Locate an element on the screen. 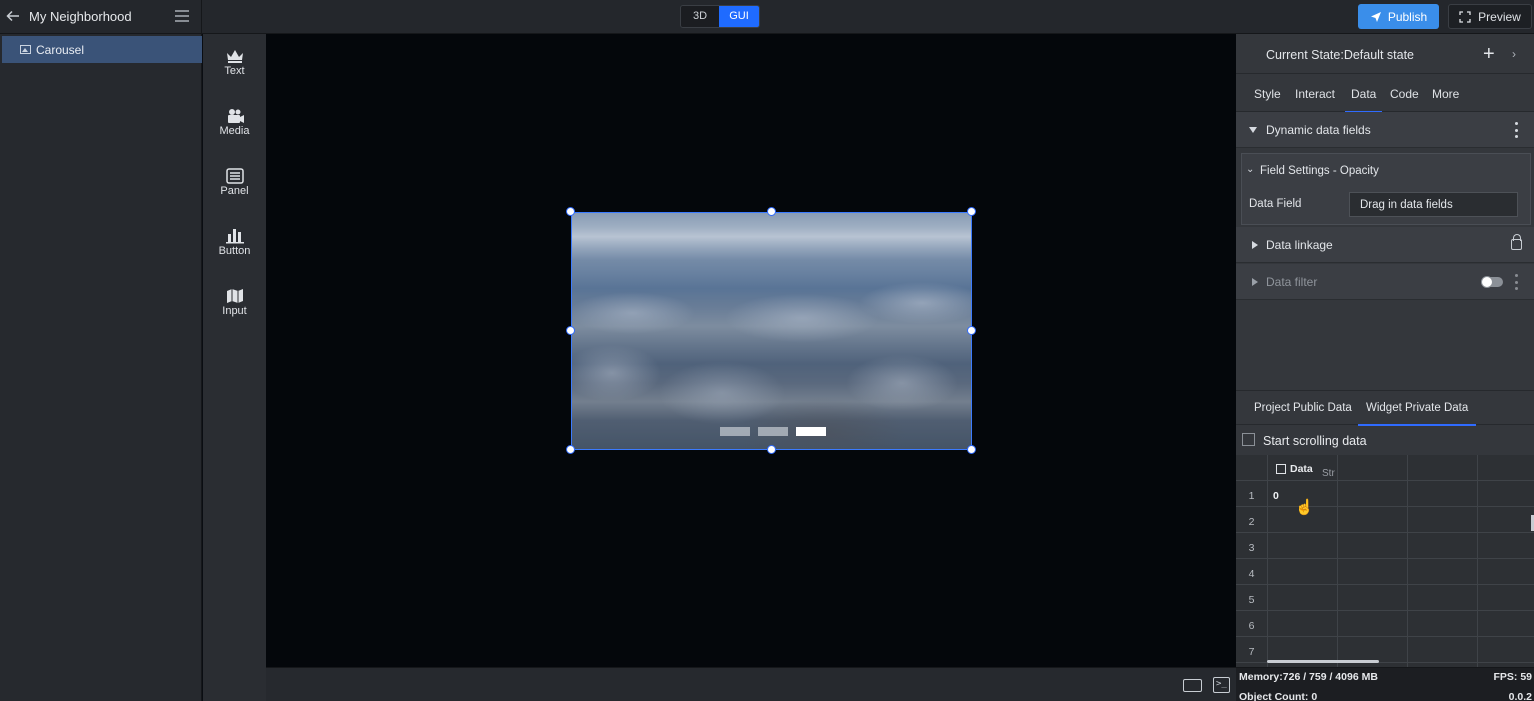 This screenshot has height=701, width=1534. row-number: 3 is located at coordinates (1251, 548).